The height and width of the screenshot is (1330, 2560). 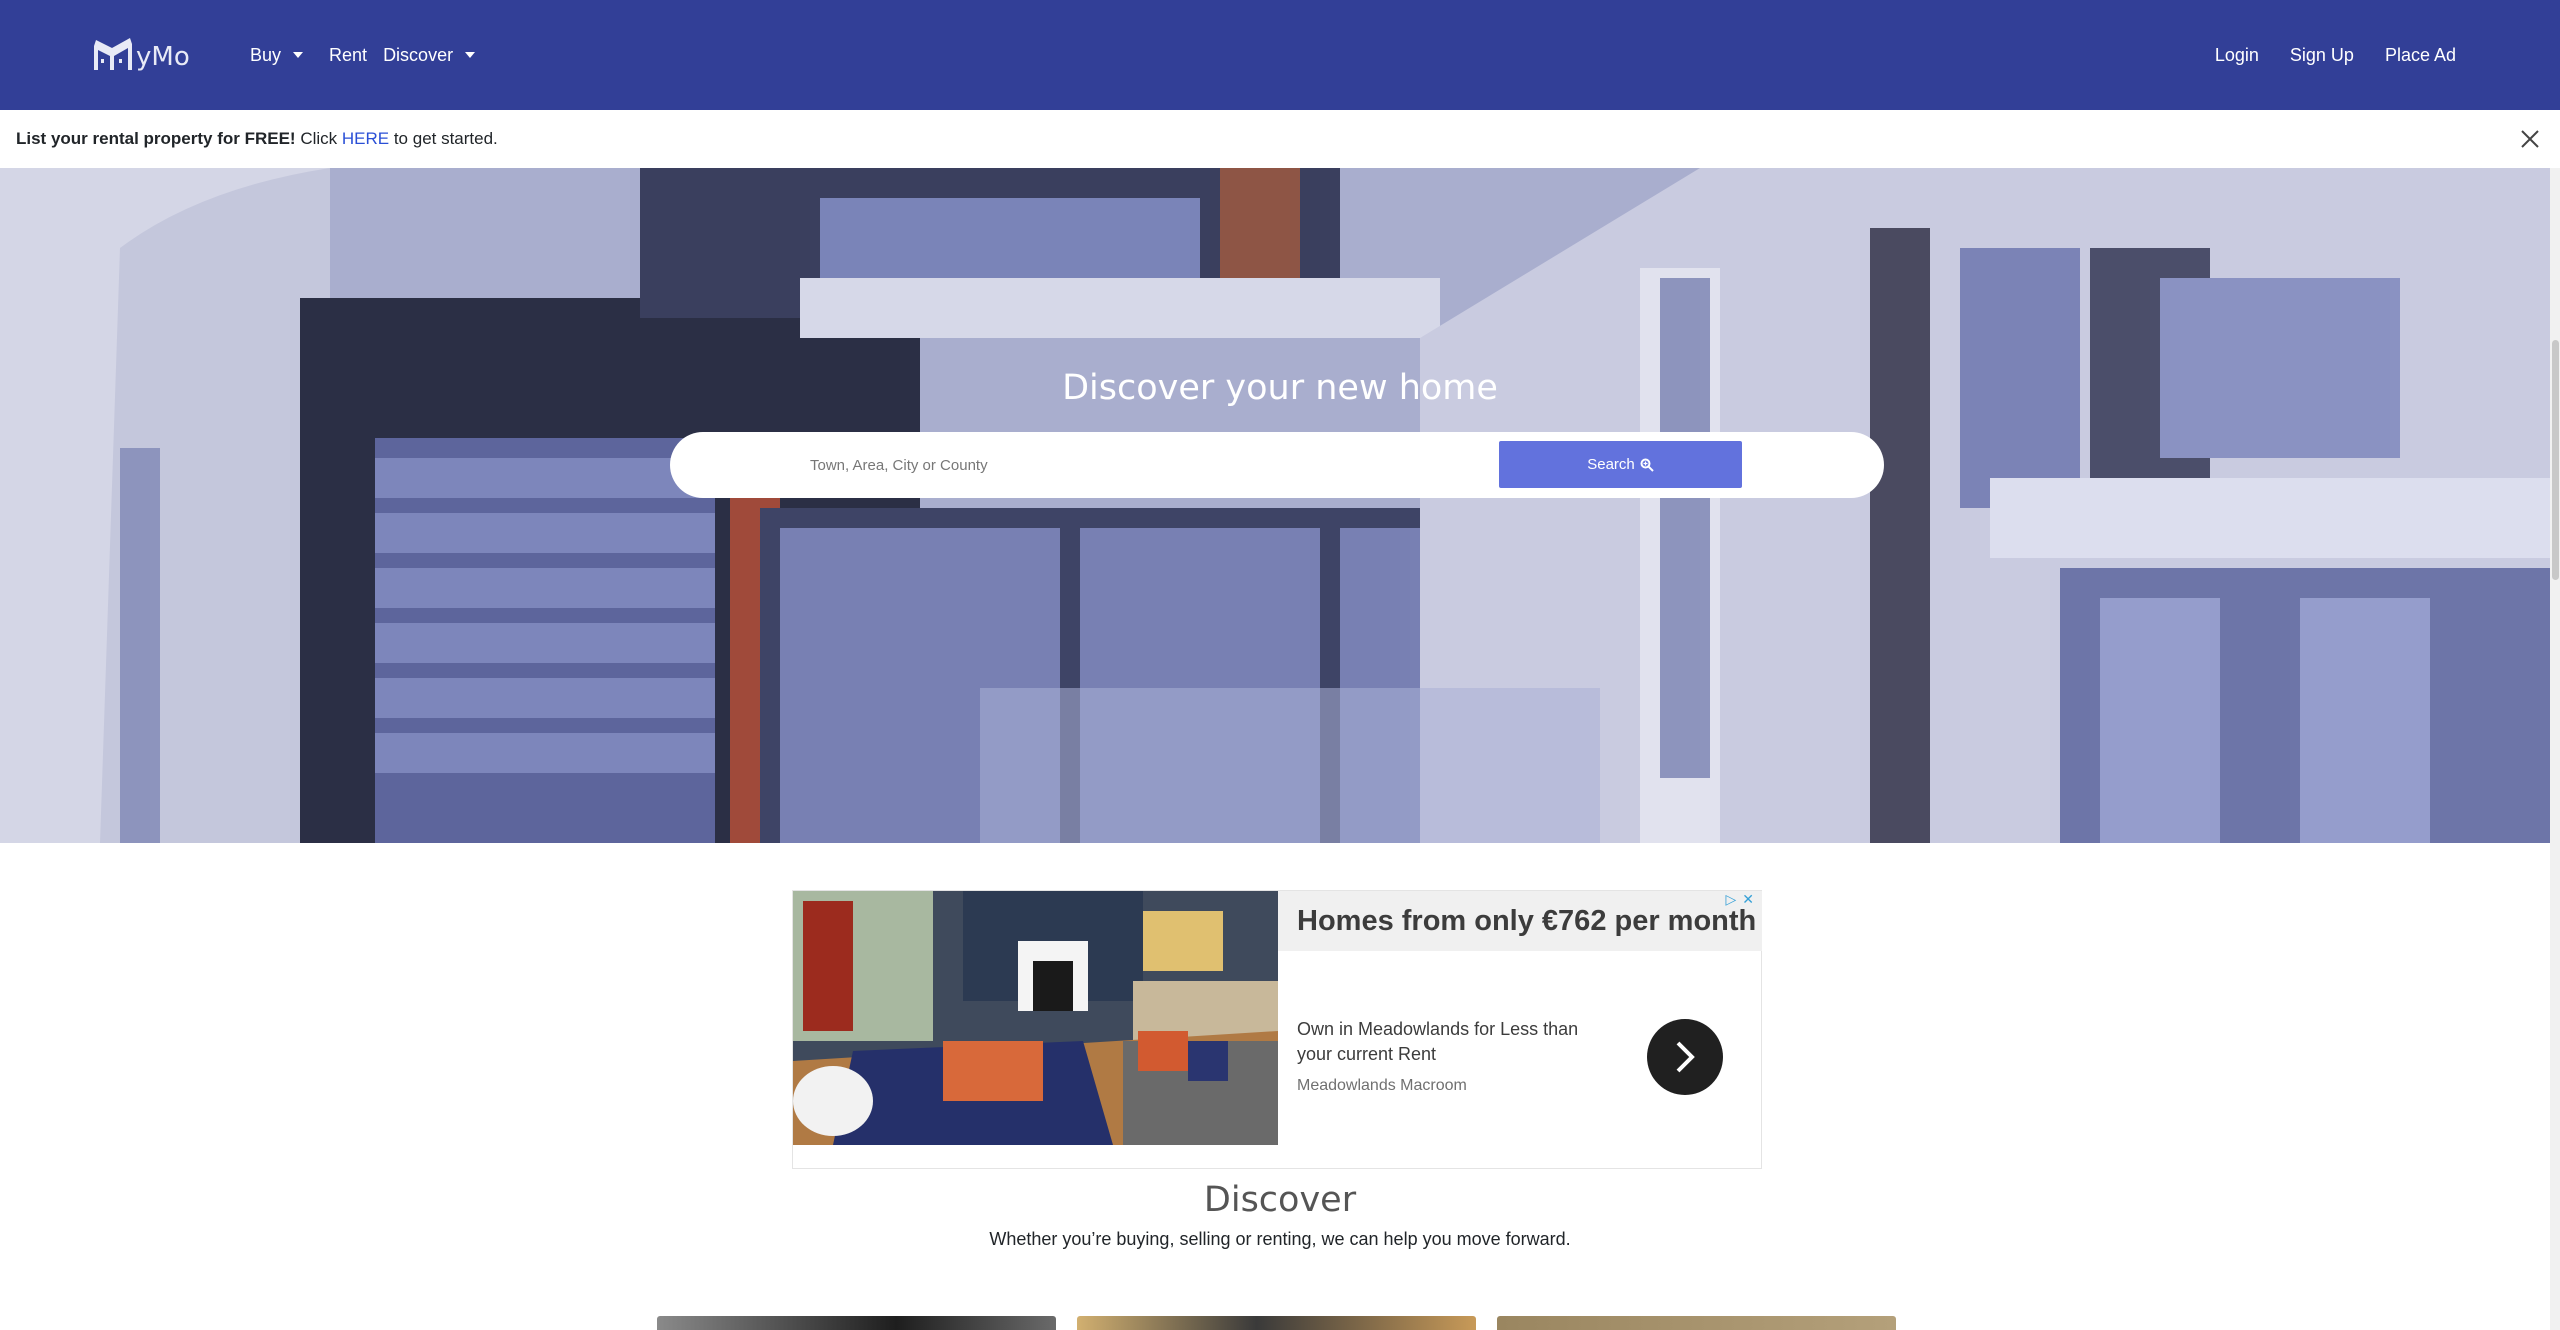 I want to click on search-bar: Search, so click(x=1277, y=465).